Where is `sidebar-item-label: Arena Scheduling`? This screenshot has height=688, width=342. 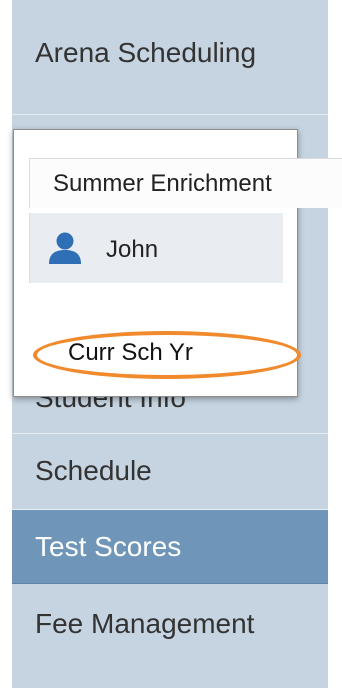
sidebar-item-label: Arena Scheduling is located at coordinates (146, 52).